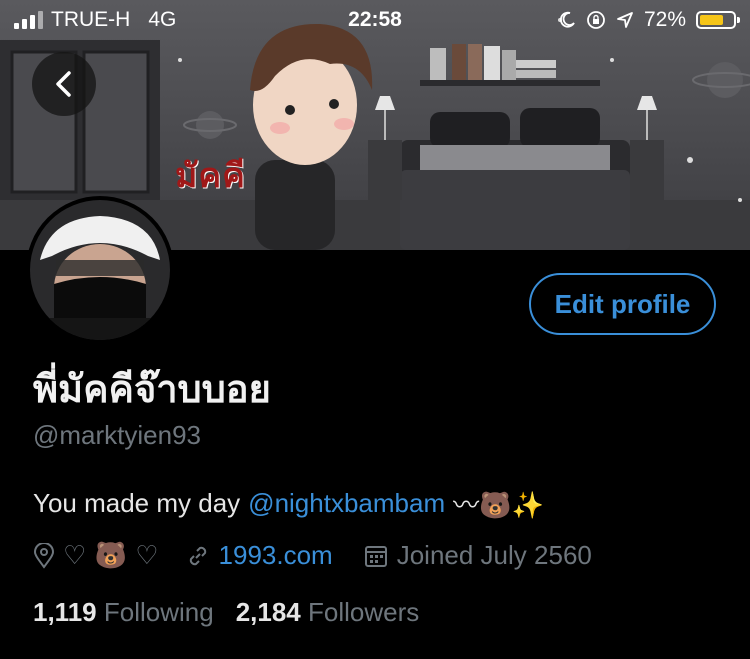  Describe the element at coordinates (226, 612) in the screenshot. I see `follow-counts: 1,119 Following 2,184 Followers` at that location.